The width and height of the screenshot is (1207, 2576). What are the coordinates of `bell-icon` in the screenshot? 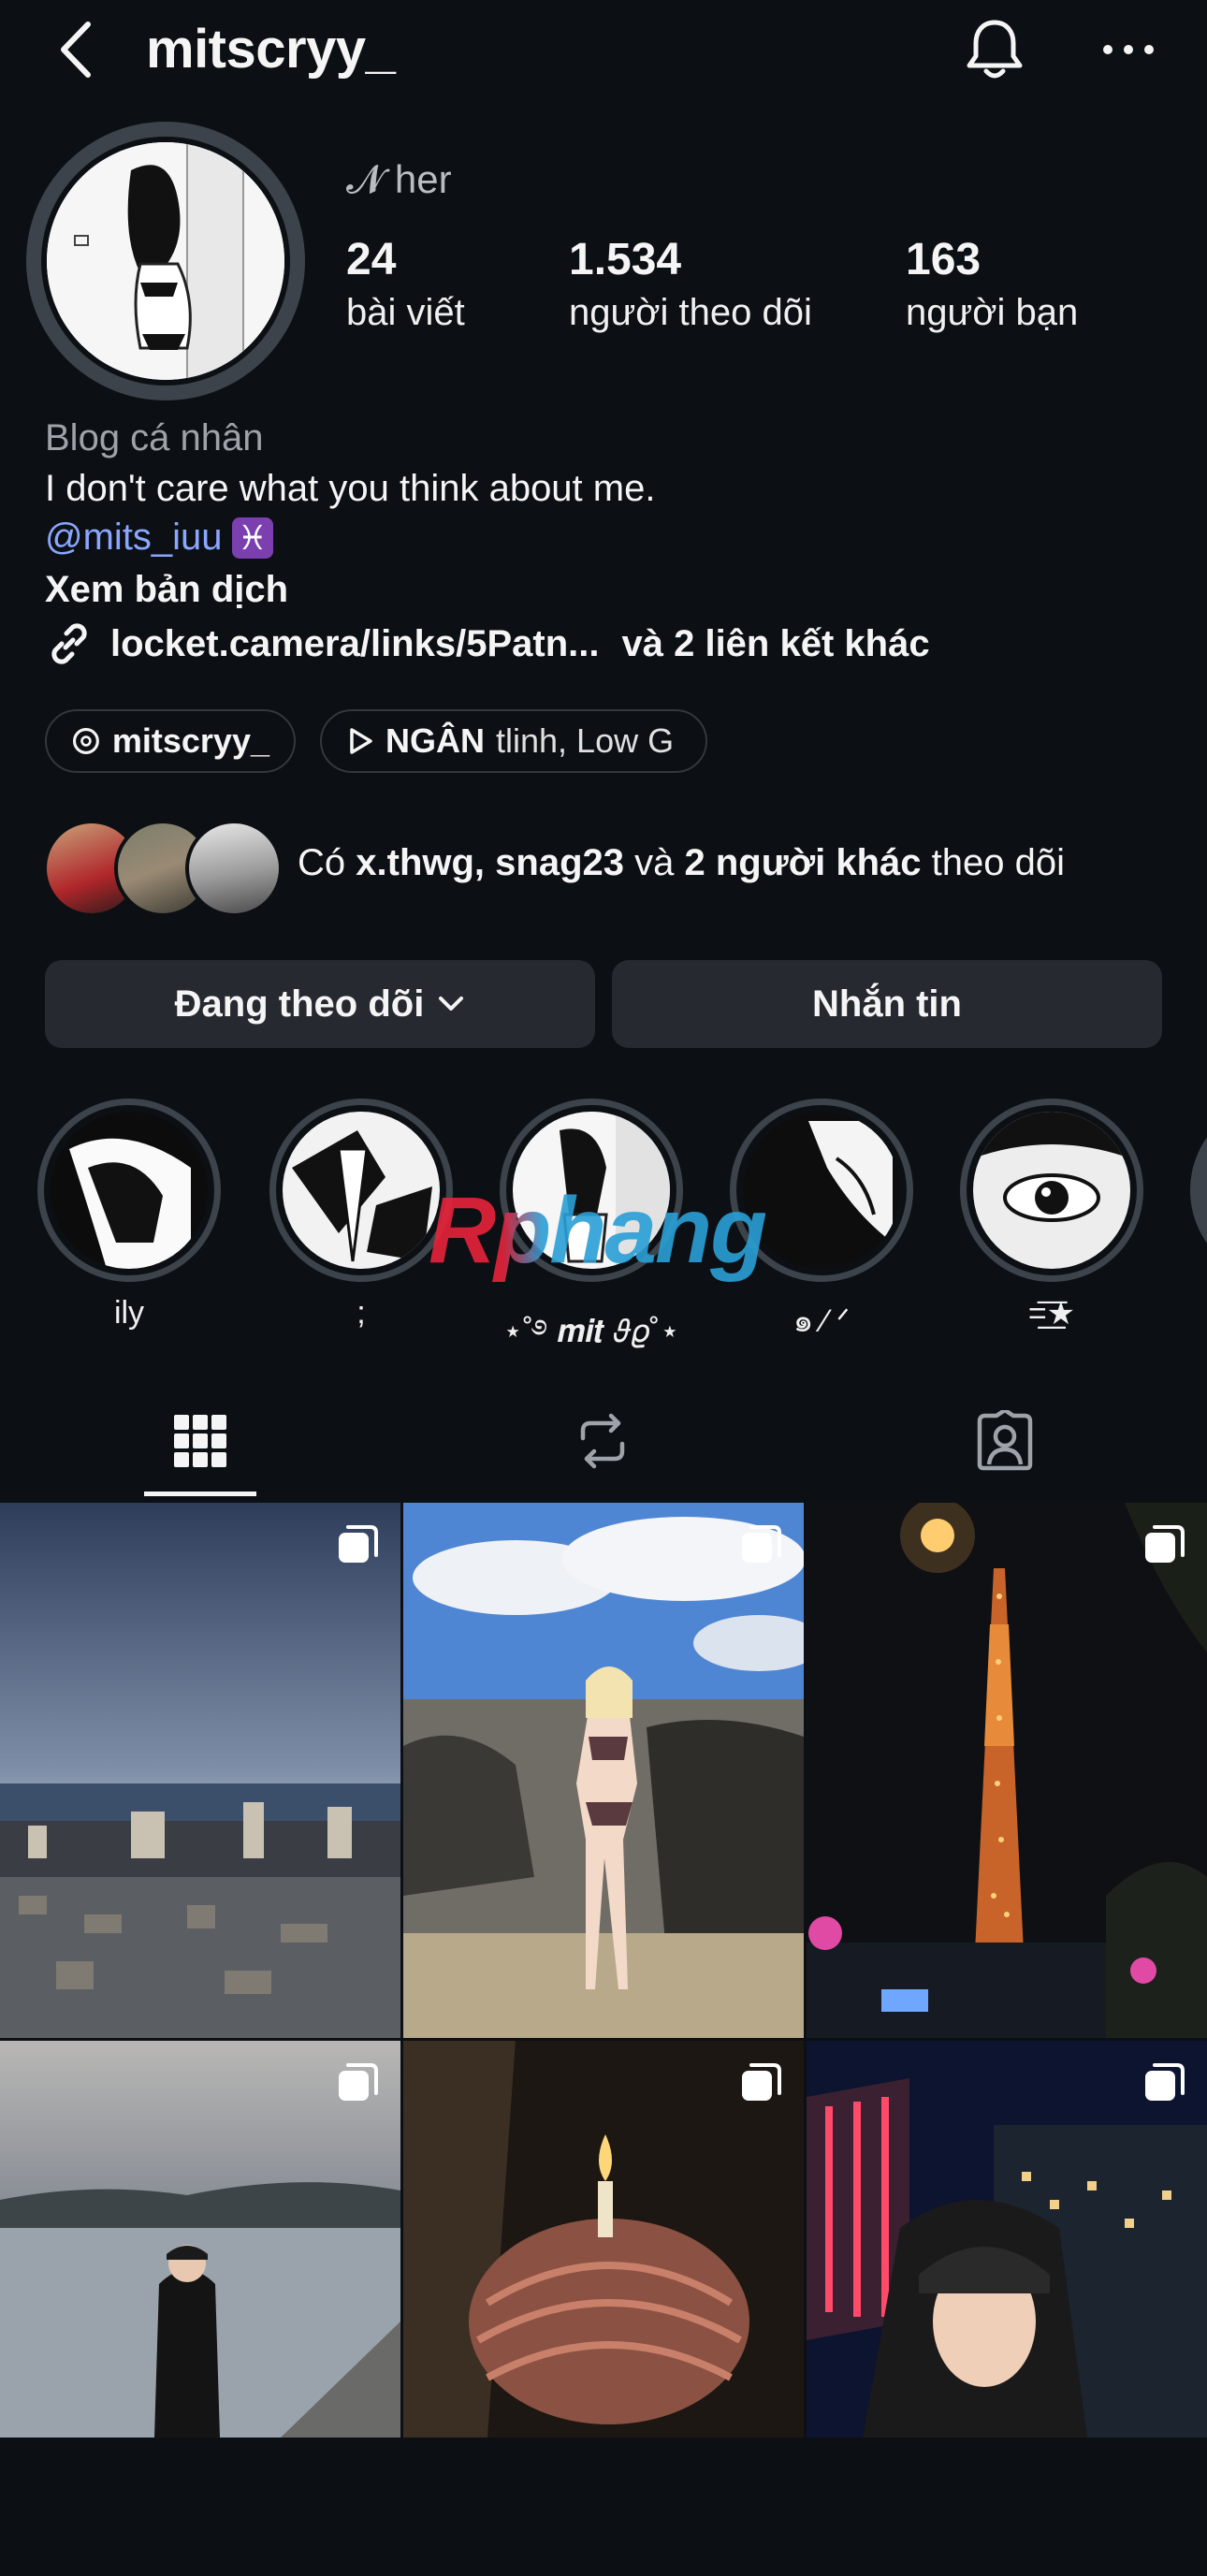 It's located at (995, 49).